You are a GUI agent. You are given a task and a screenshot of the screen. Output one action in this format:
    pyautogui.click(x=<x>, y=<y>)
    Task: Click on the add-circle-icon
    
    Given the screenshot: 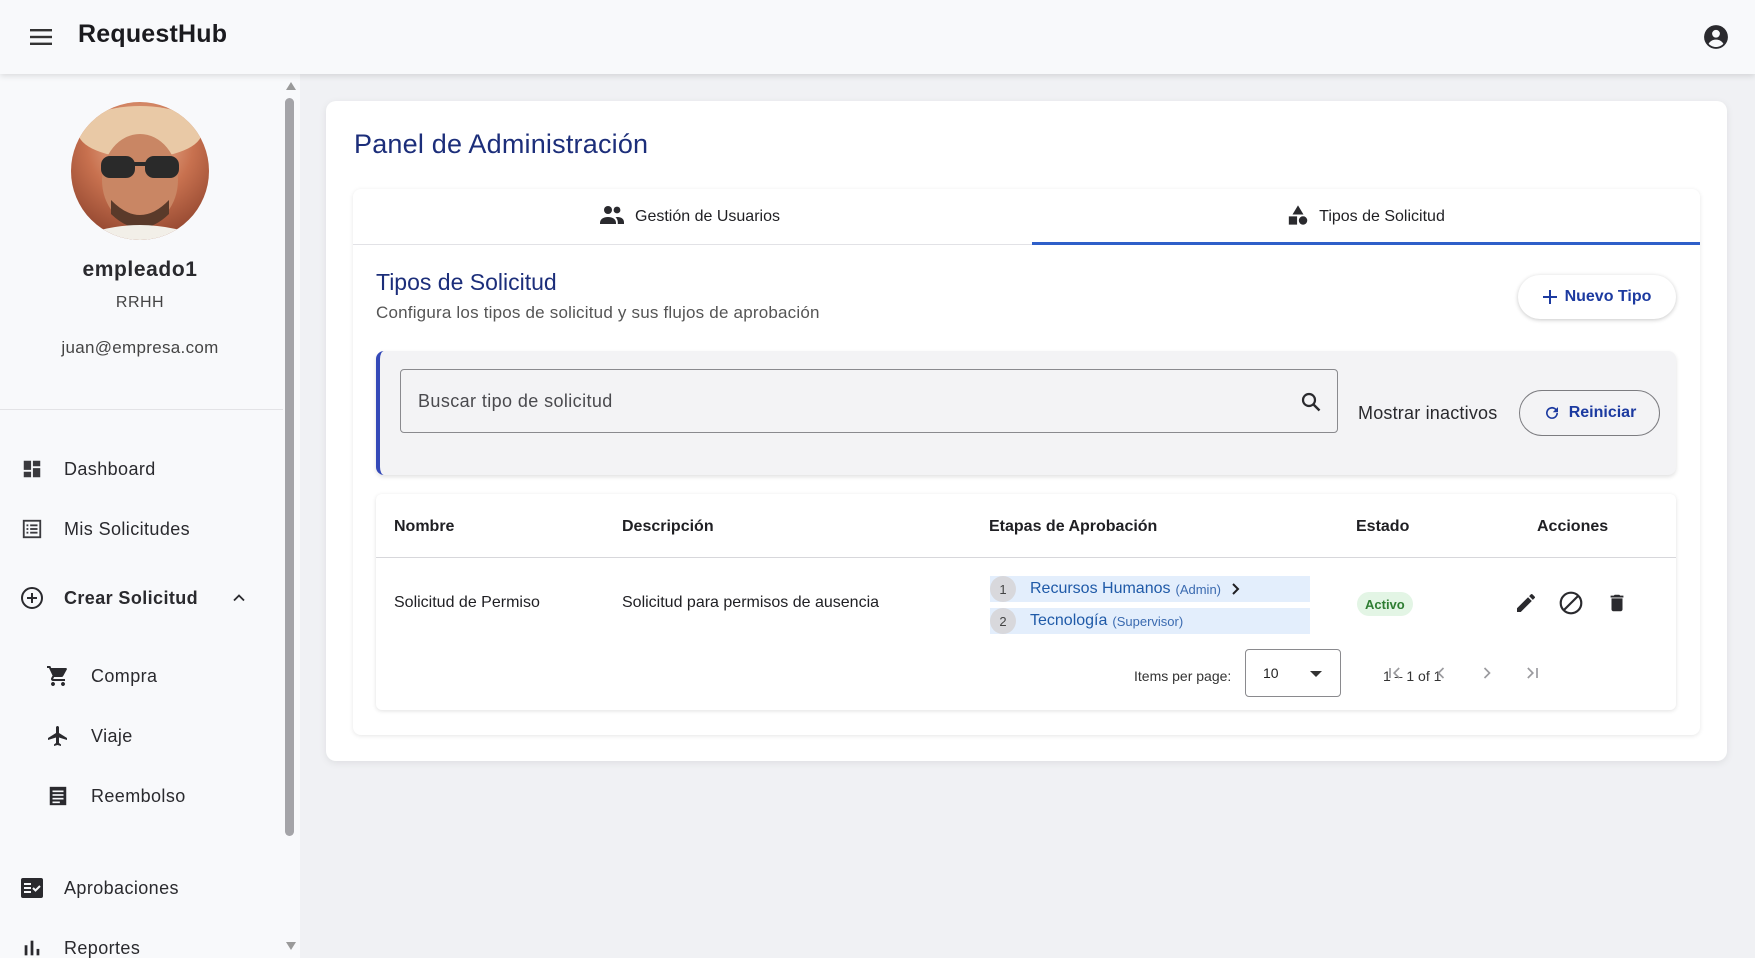 What is the action you would take?
    pyautogui.click(x=32, y=598)
    